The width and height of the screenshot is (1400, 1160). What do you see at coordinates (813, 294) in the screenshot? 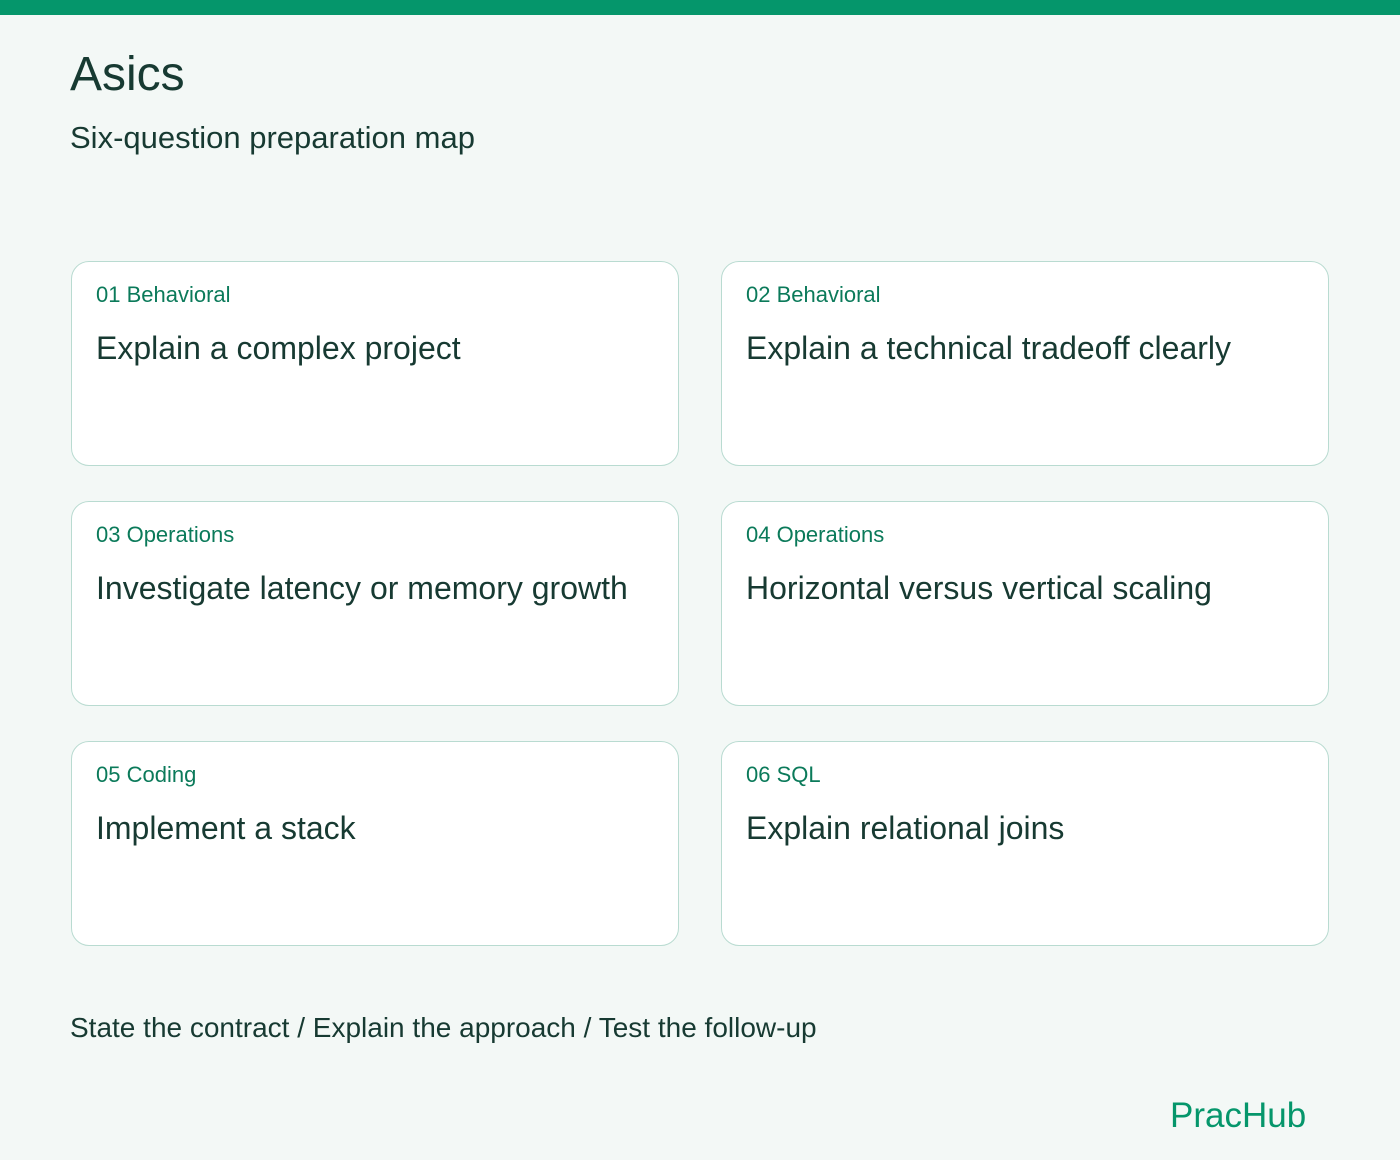
I see `question-category-label: 02 Behavioral` at bounding box center [813, 294].